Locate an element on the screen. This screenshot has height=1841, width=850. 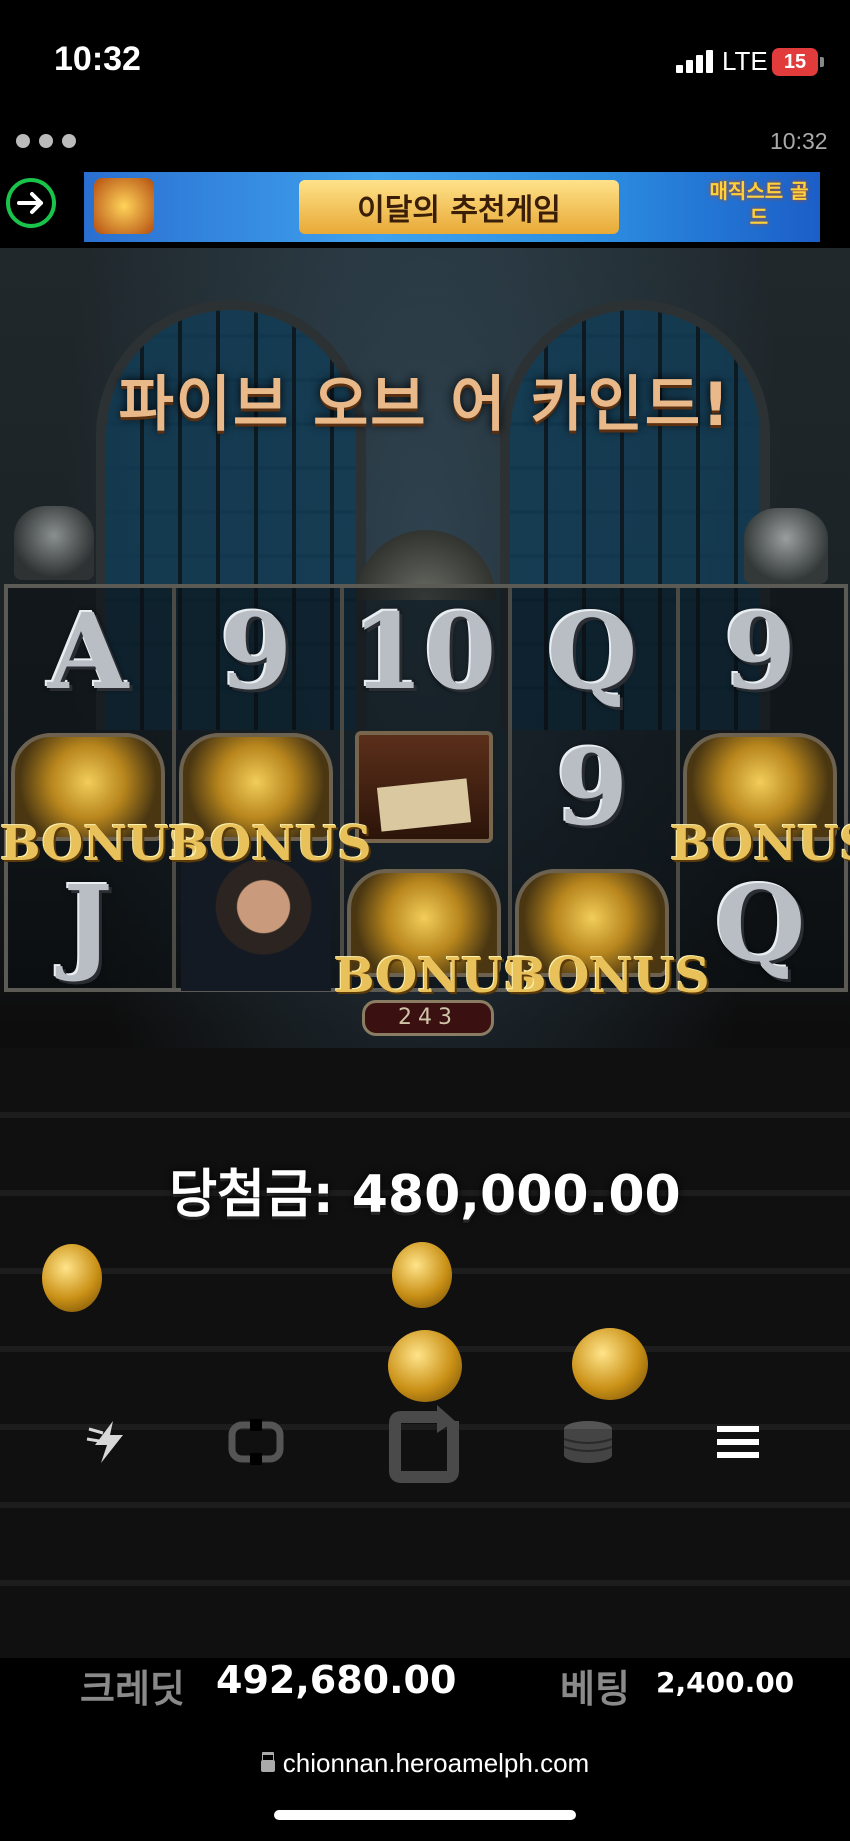
lock-icon is located at coordinates (267, 1766).